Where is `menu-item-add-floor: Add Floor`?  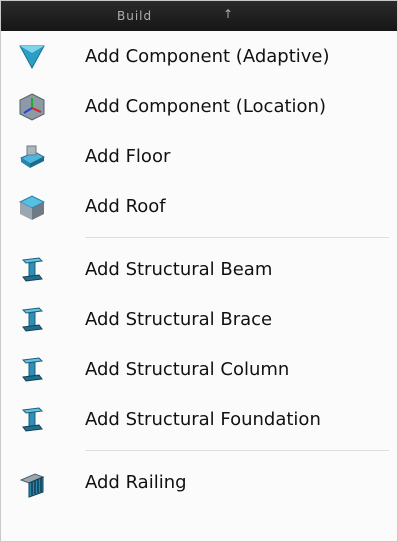
menu-item-add-floor: Add Floor is located at coordinates (199, 156).